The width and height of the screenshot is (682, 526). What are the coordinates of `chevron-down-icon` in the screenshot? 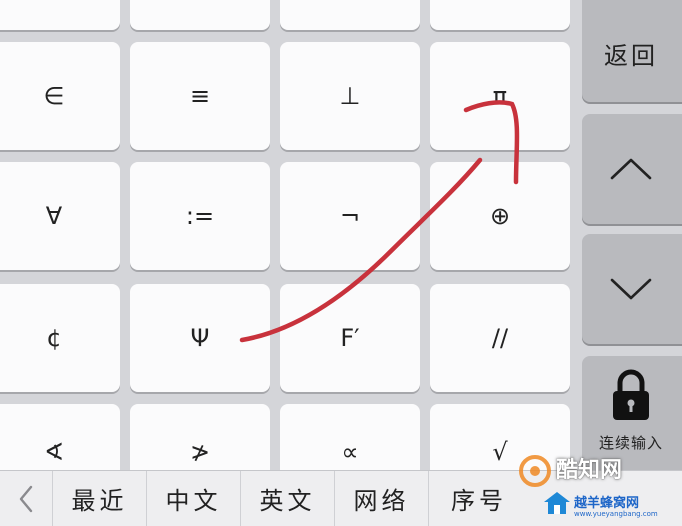 It's located at (631, 289).